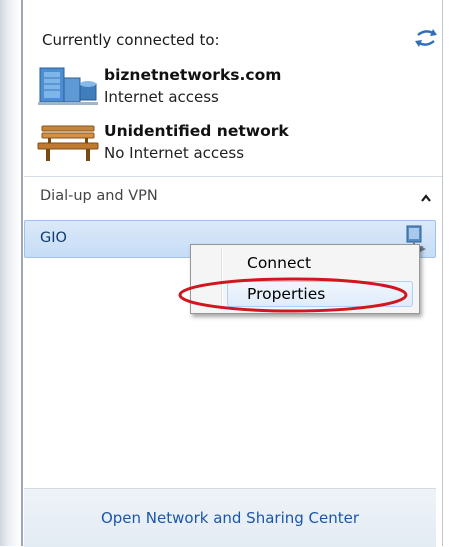 The width and height of the screenshot is (449, 547). I want to click on window-border, so click(22, 273).